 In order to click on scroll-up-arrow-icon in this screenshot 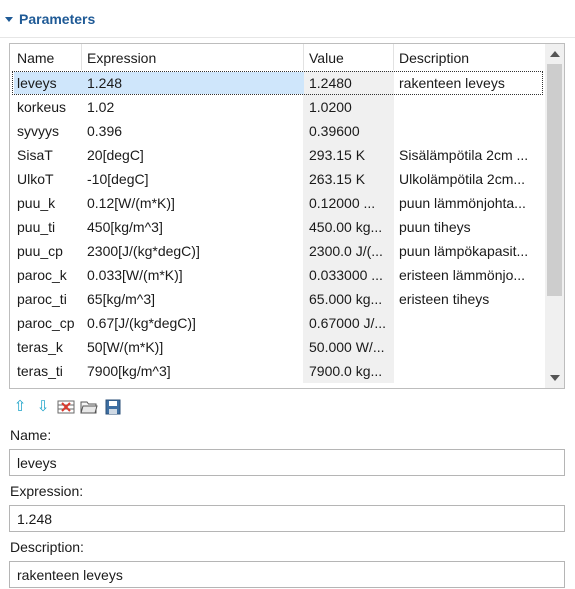, I will do `click(555, 54)`.